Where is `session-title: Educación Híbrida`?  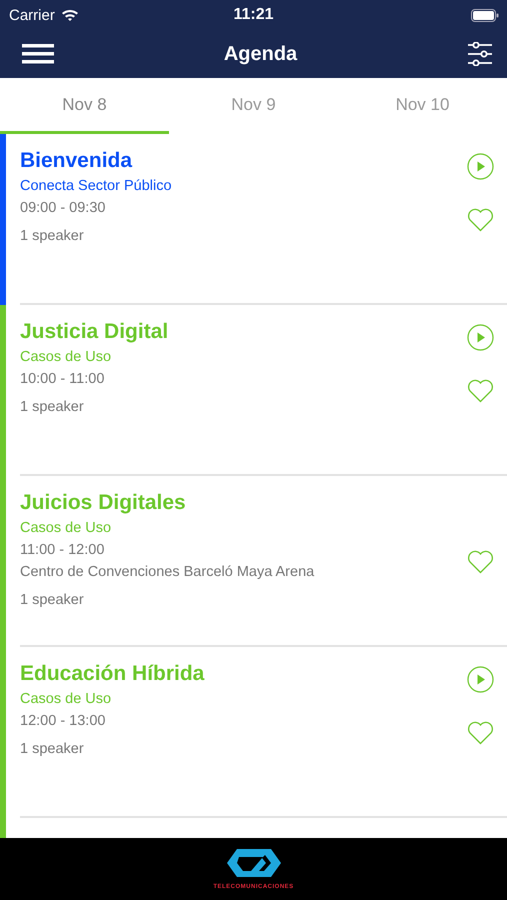 session-title: Educación Híbrida is located at coordinates (112, 674).